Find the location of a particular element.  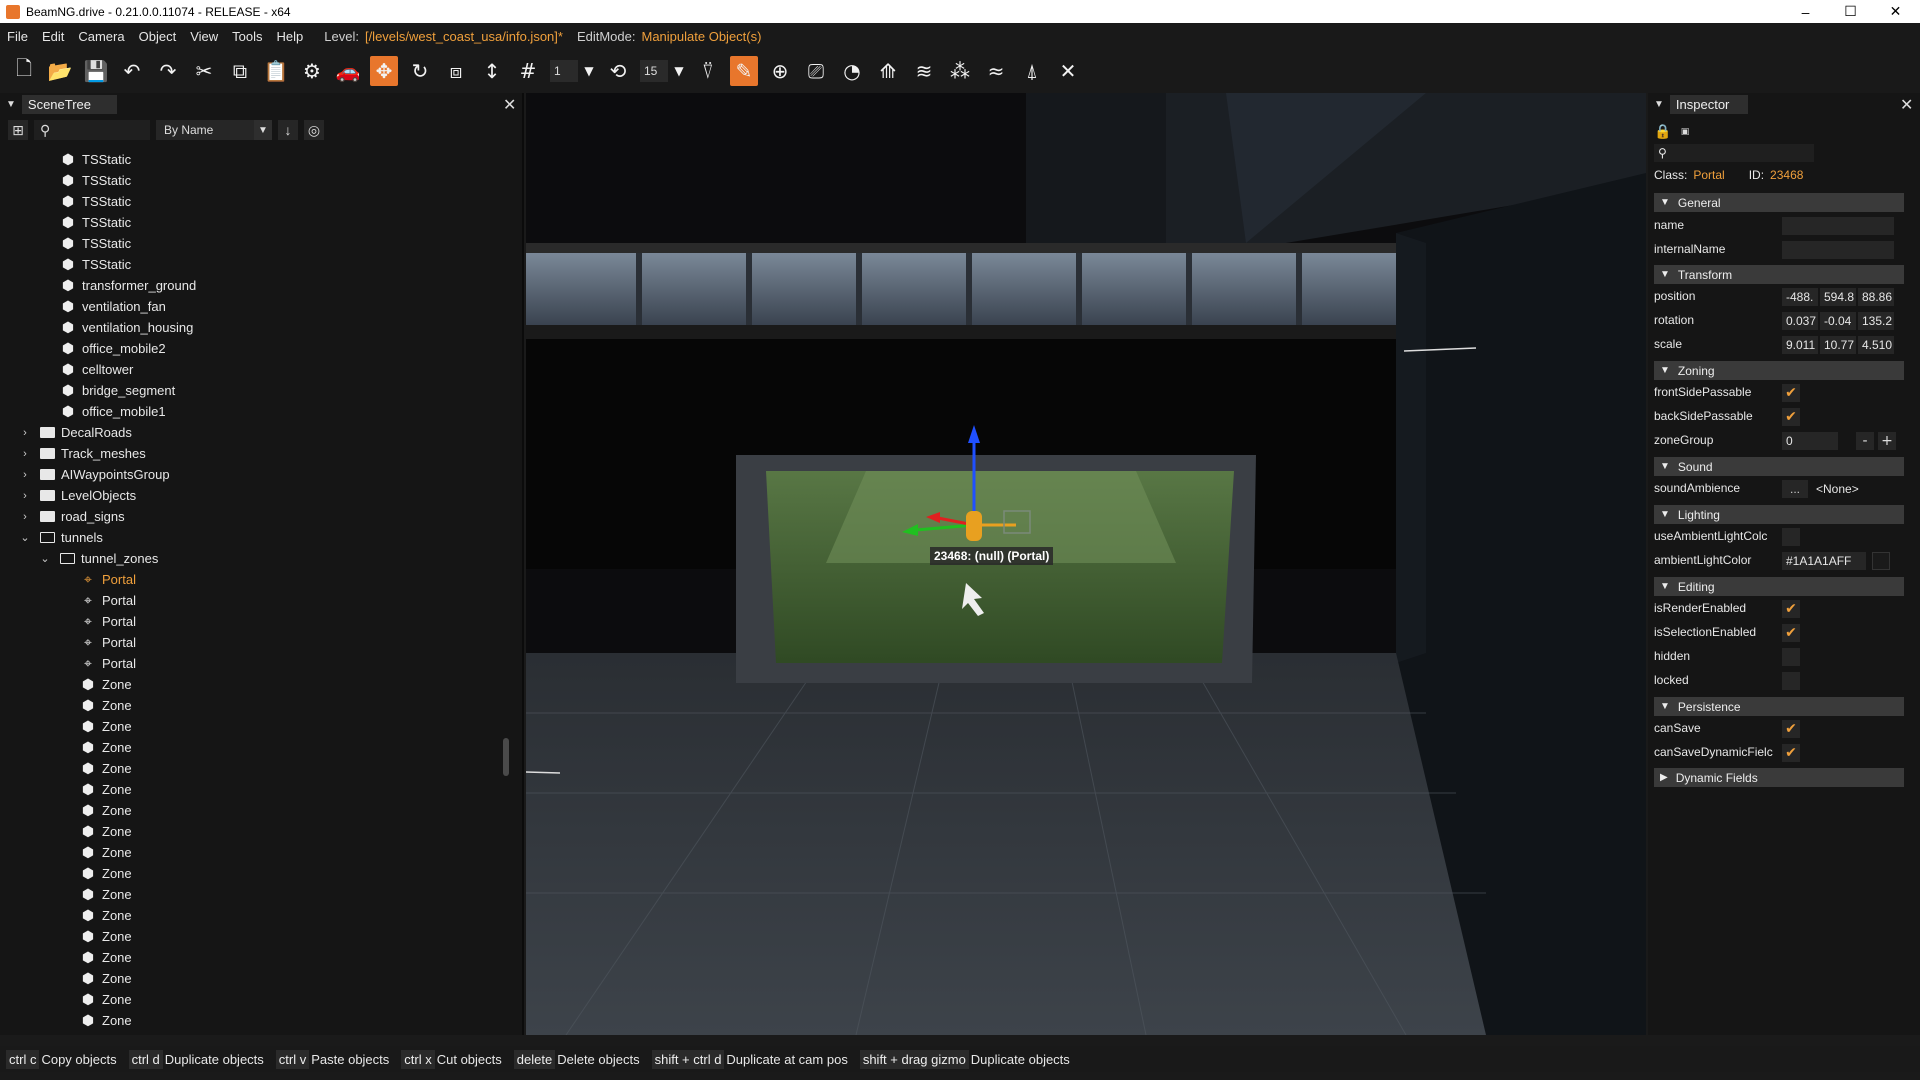

tree-item: ⬢ celltower is located at coordinates (96, 369).